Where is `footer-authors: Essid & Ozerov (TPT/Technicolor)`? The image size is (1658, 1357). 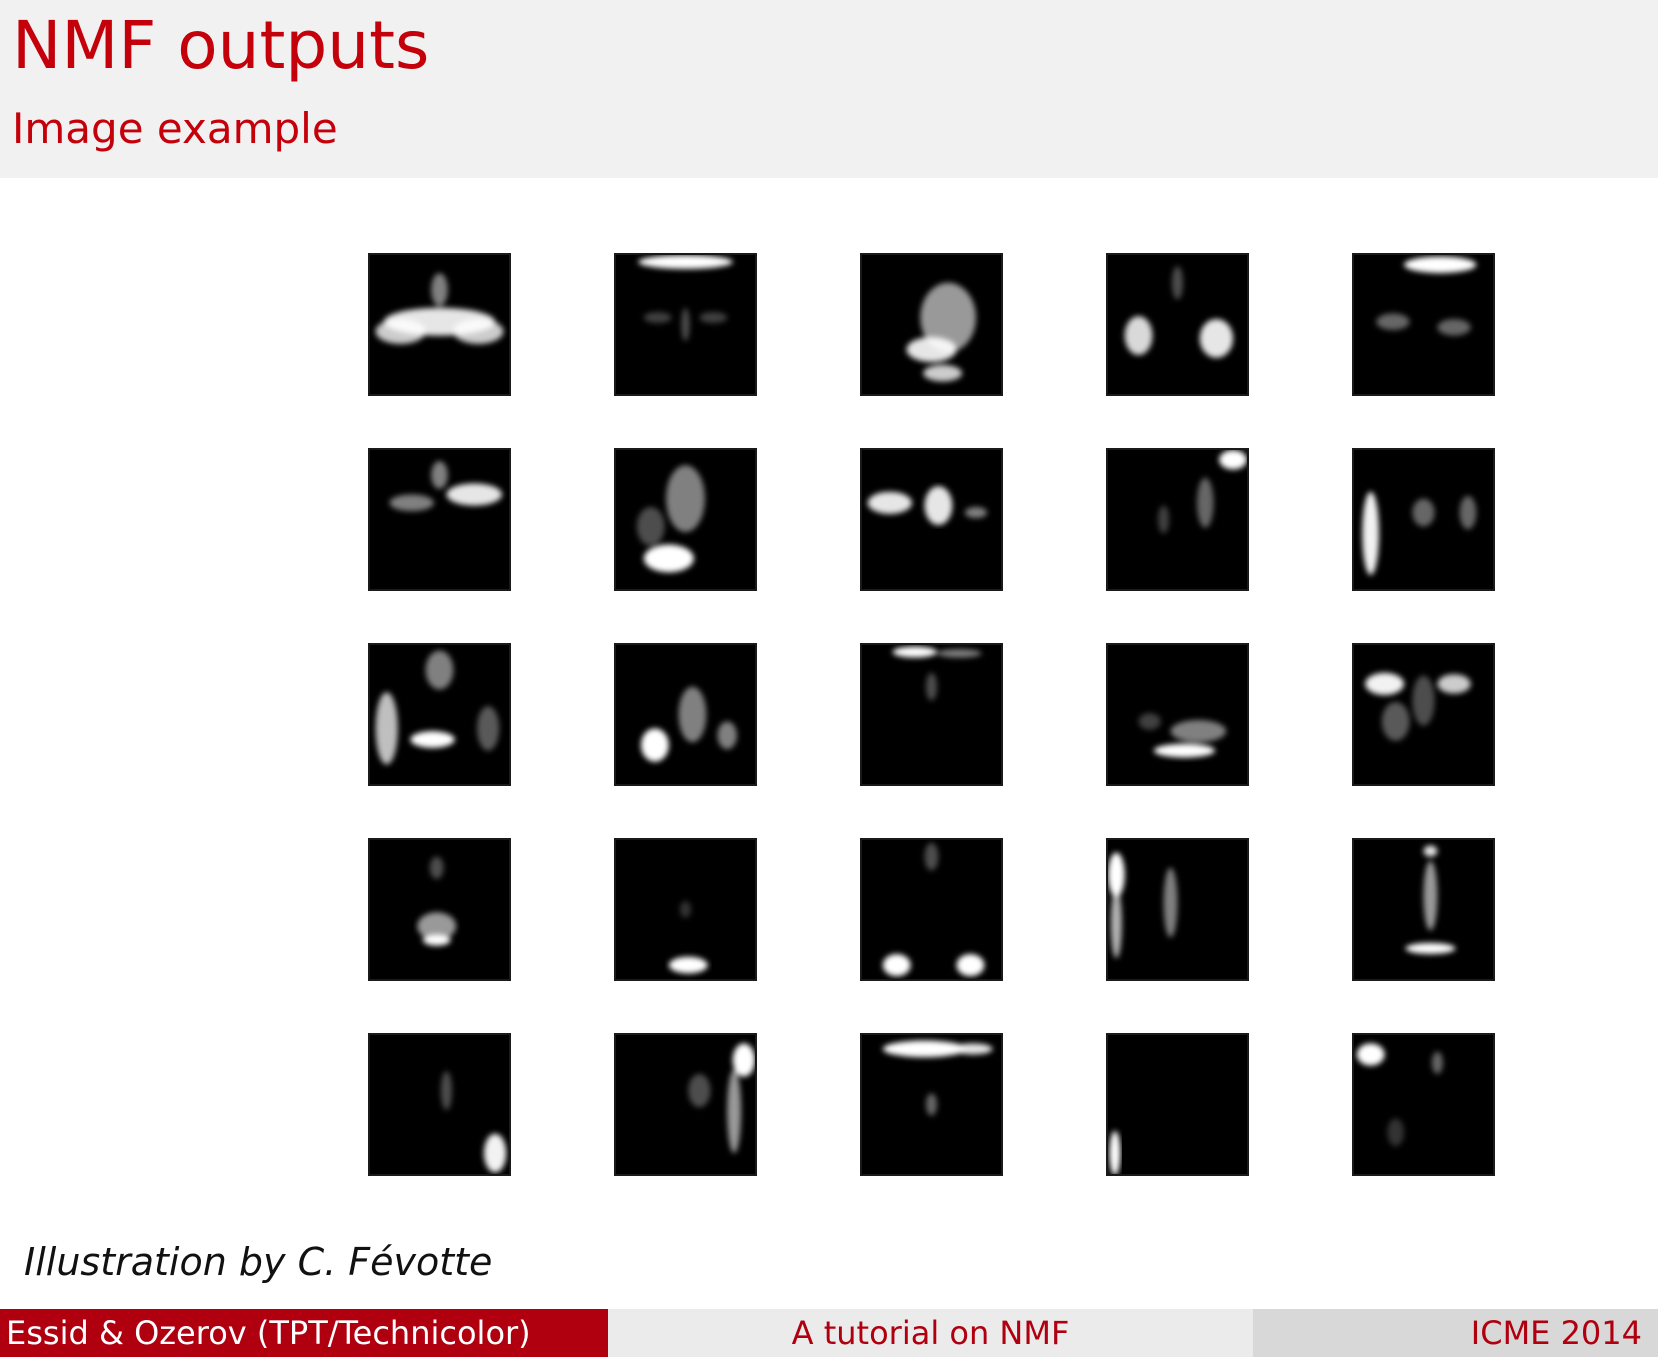
footer-authors: Essid & Ozerov (TPT/Technicolor) is located at coordinates (304, 1333).